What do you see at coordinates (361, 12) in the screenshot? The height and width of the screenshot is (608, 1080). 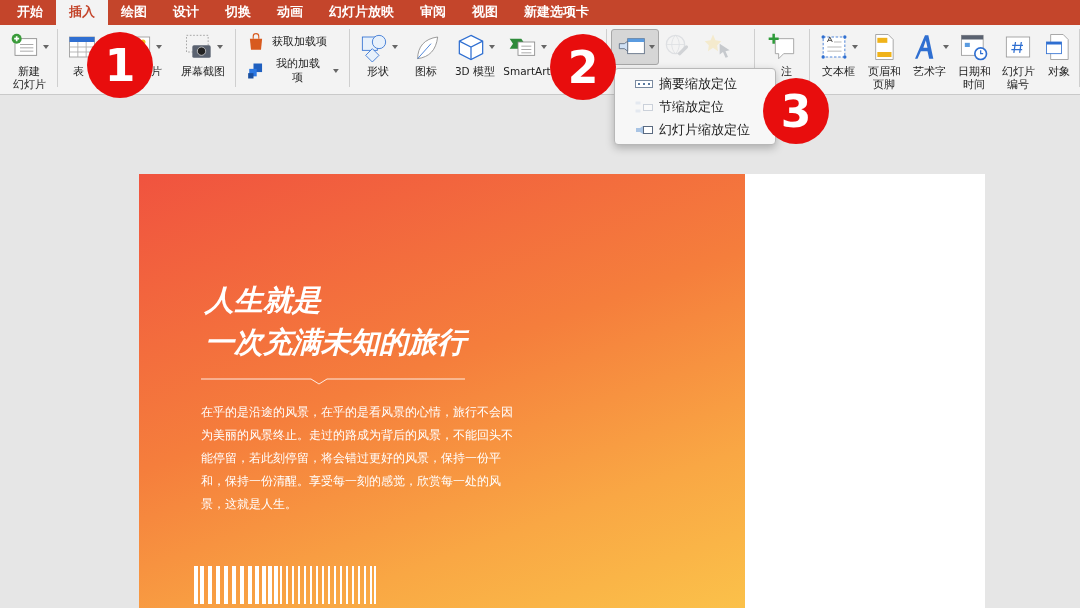 I see `ribbon-tab: 幻灯片放映` at bounding box center [361, 12].